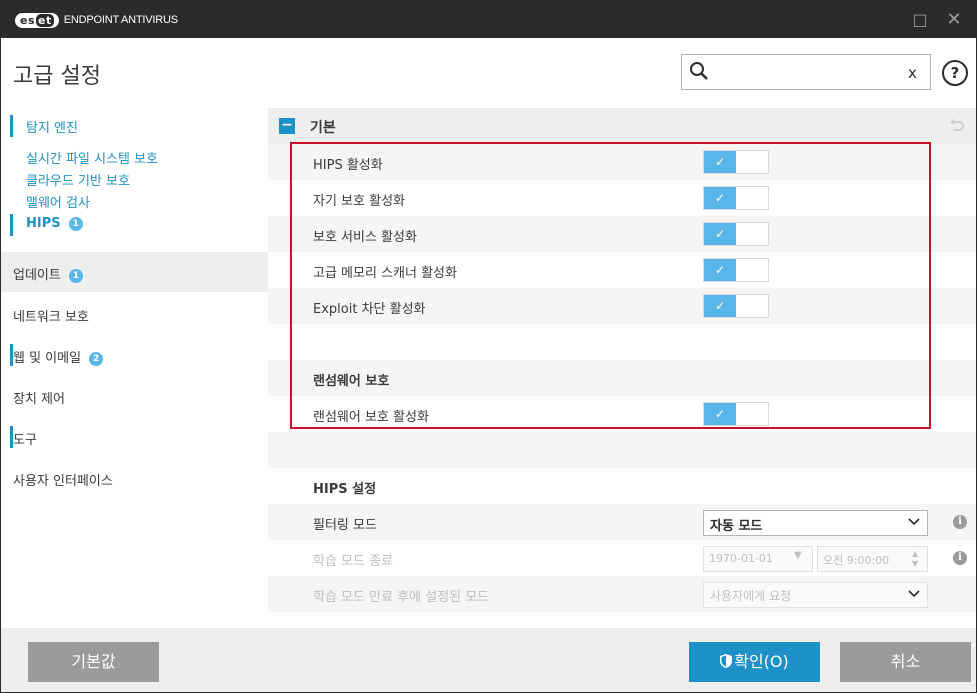 The height and width of the screenshot is (693, 977). What do you see at coordinates (351, 381) in the screenshot?
I see `group-title: 랜섬웨어 보호` at bounding box center [351, 381].